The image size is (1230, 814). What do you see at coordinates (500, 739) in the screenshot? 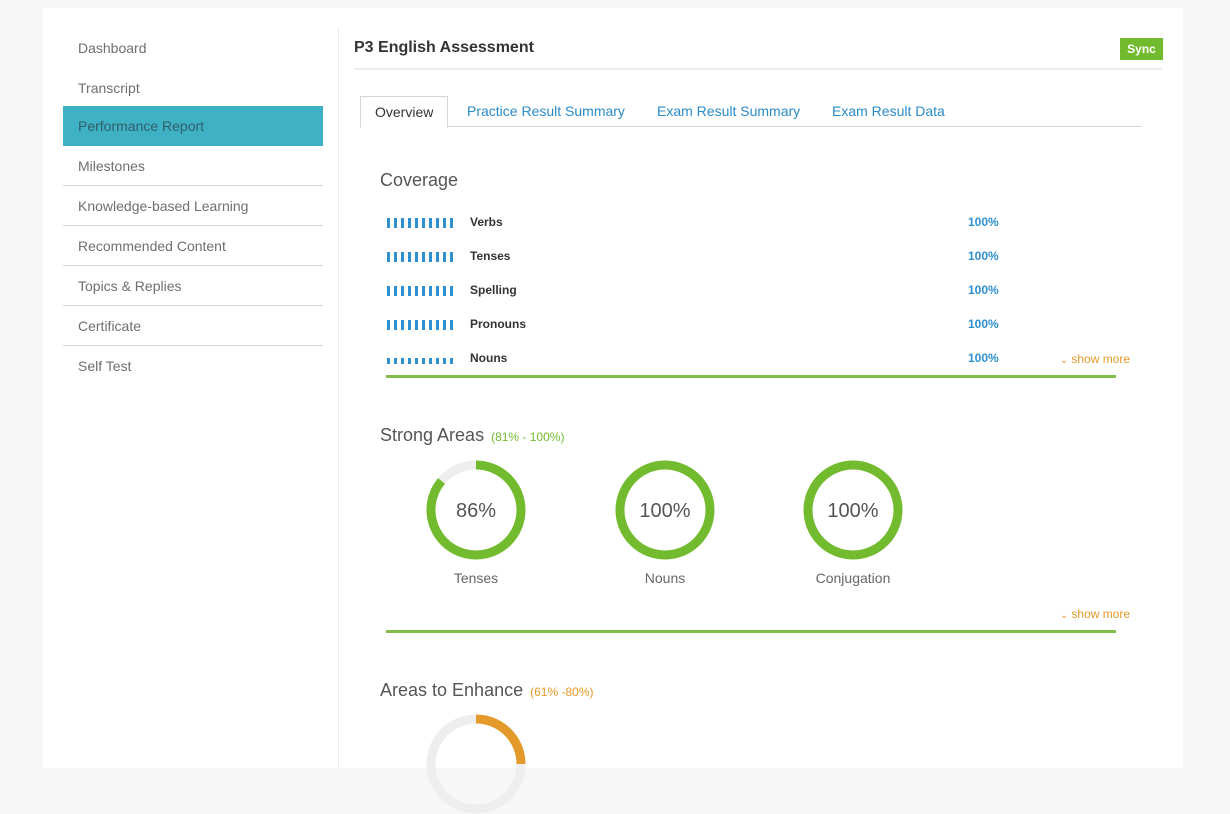
I see `ring-progress` at bounding box center [500, 739].